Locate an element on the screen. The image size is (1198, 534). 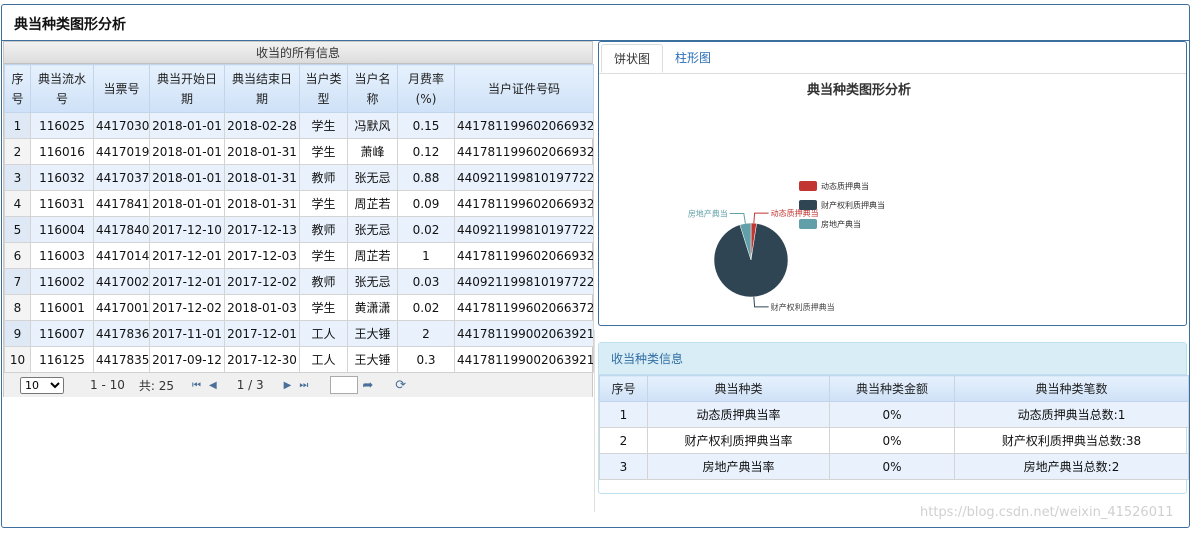
table-cell: 116004 is located at coordinates (62, 229).